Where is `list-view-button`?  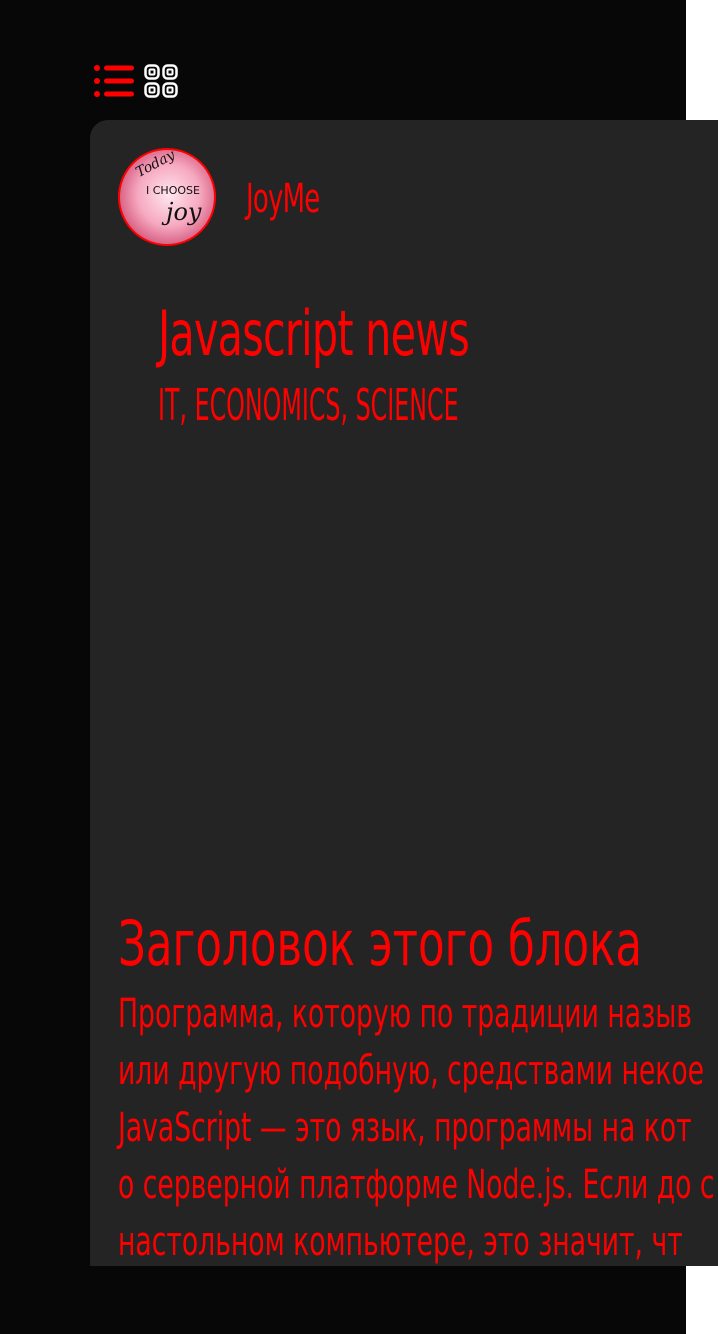
list-view-button is located at coordinates (114, 83).